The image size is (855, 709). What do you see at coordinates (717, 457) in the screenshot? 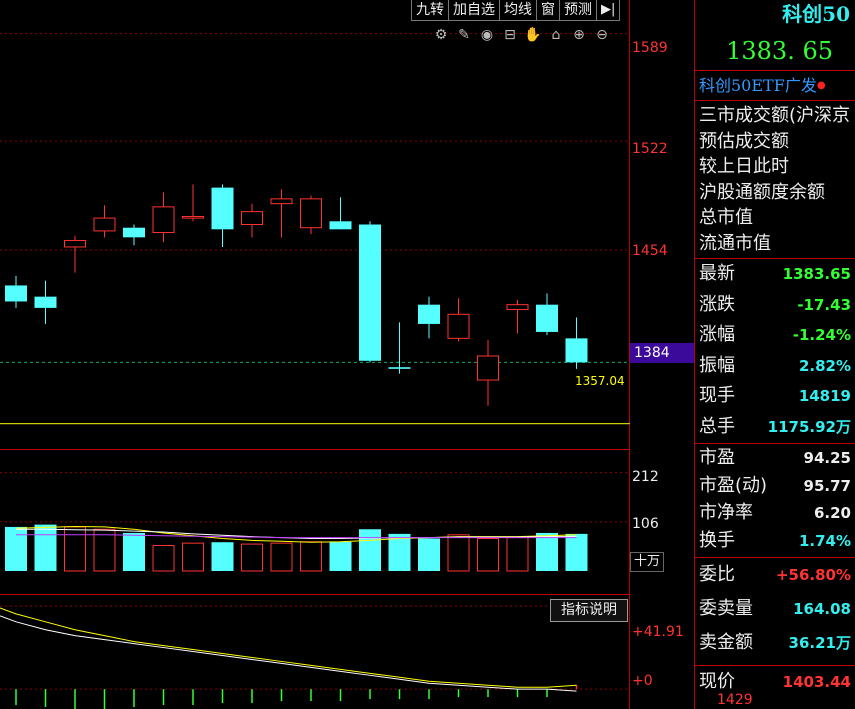
I see `quote-label: 市盈` at bounding box center [717, 457].